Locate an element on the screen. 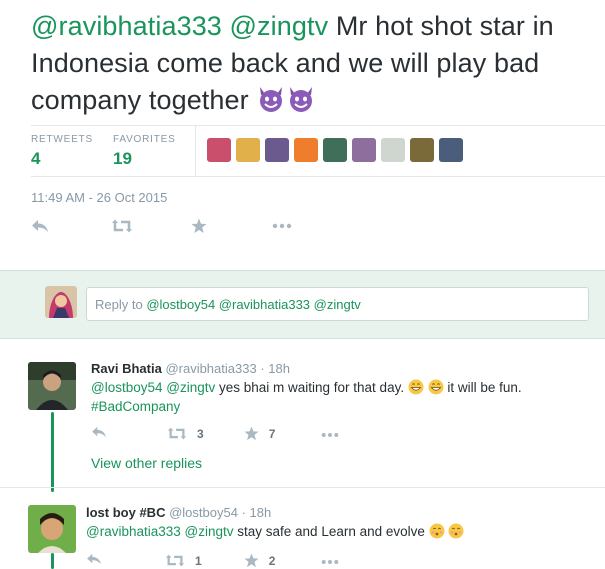 The width and height of the screenshot is (605, 569). retweet-action: 3 is located at coordinates (185, 434).